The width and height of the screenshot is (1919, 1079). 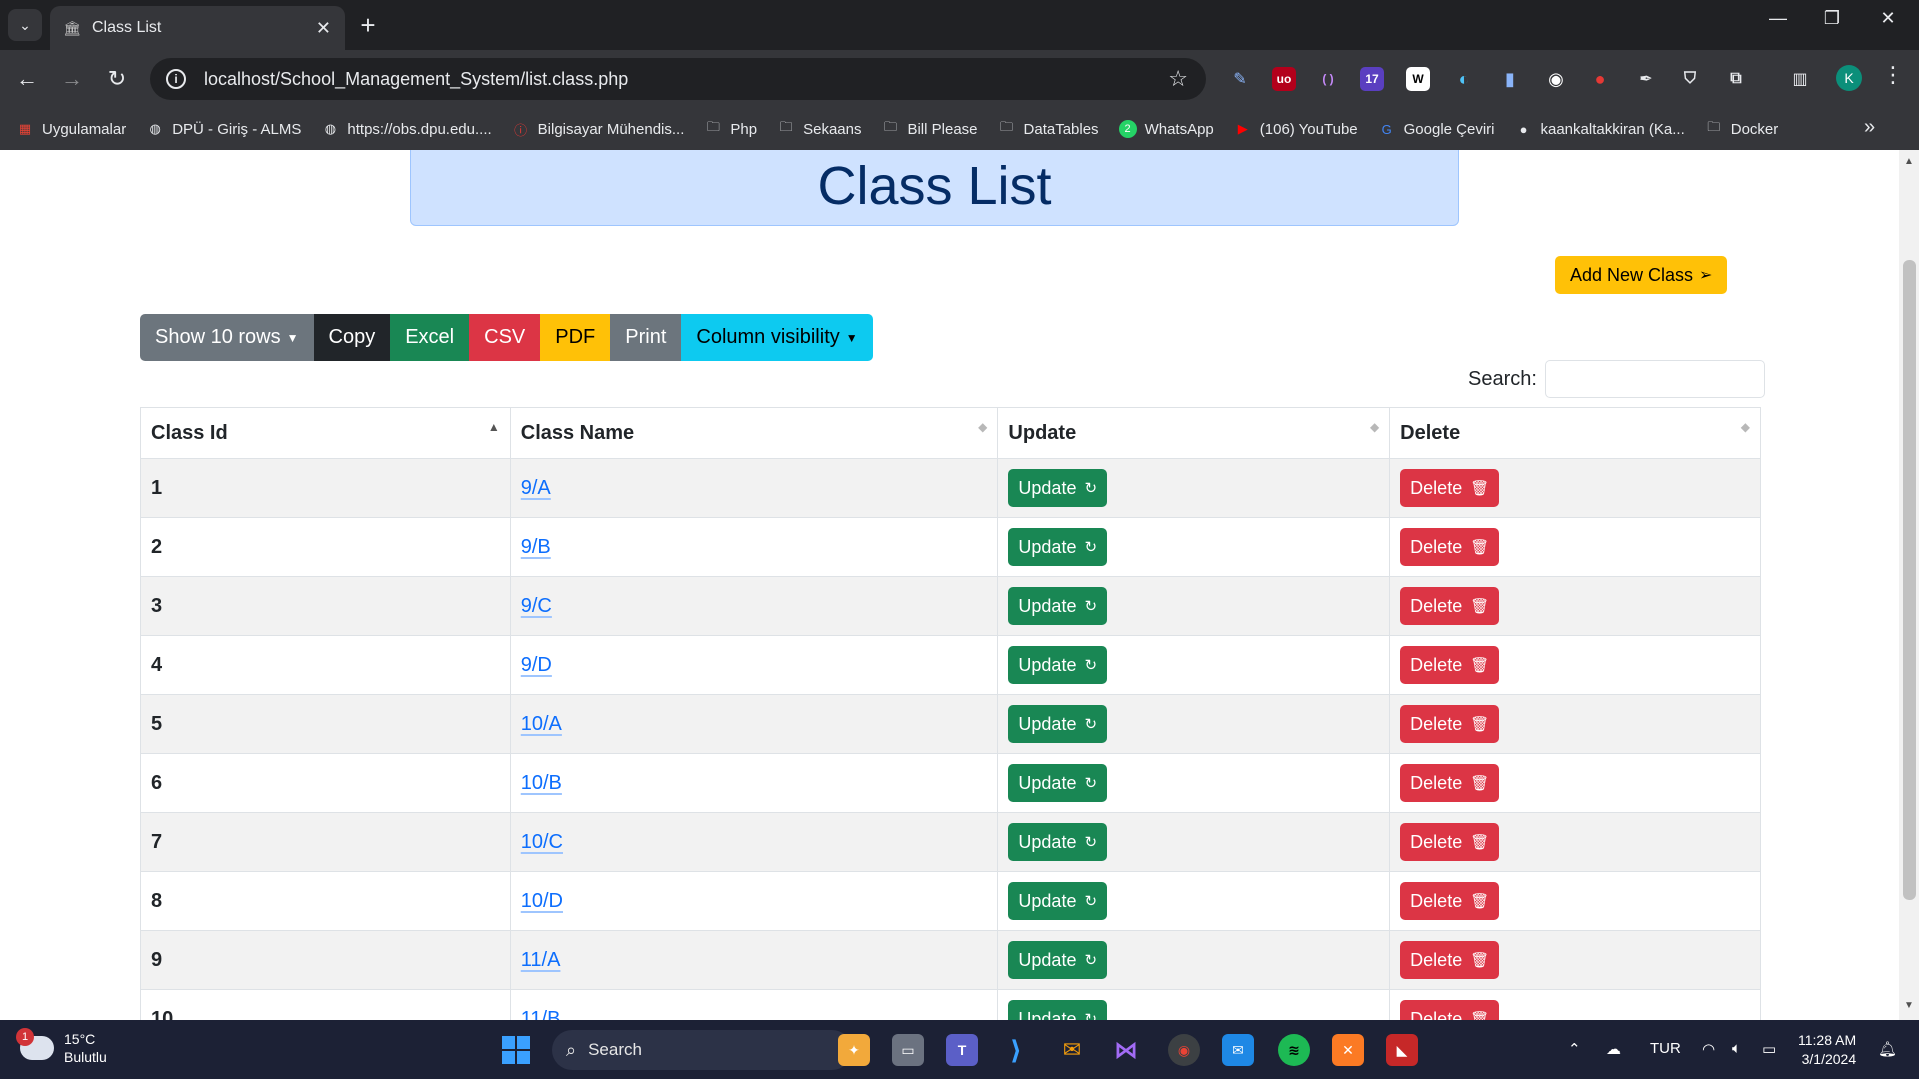 I want to click on class-name-link: 10/C, so click(x=542, y=842).